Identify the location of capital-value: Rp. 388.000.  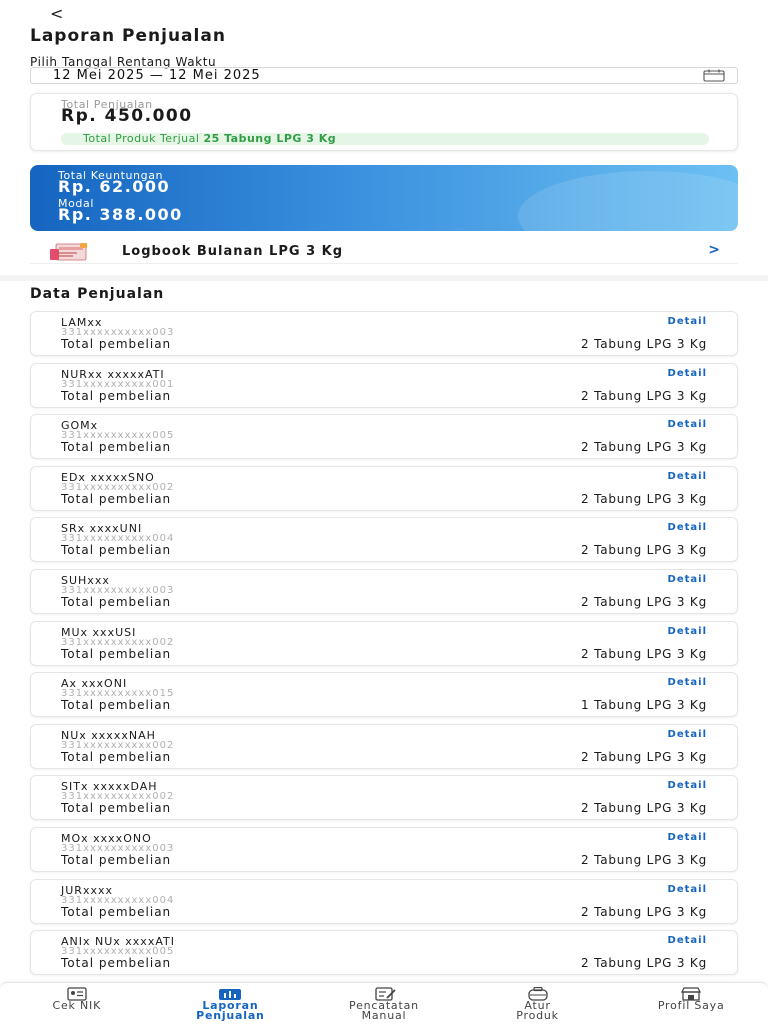
(120, 214).